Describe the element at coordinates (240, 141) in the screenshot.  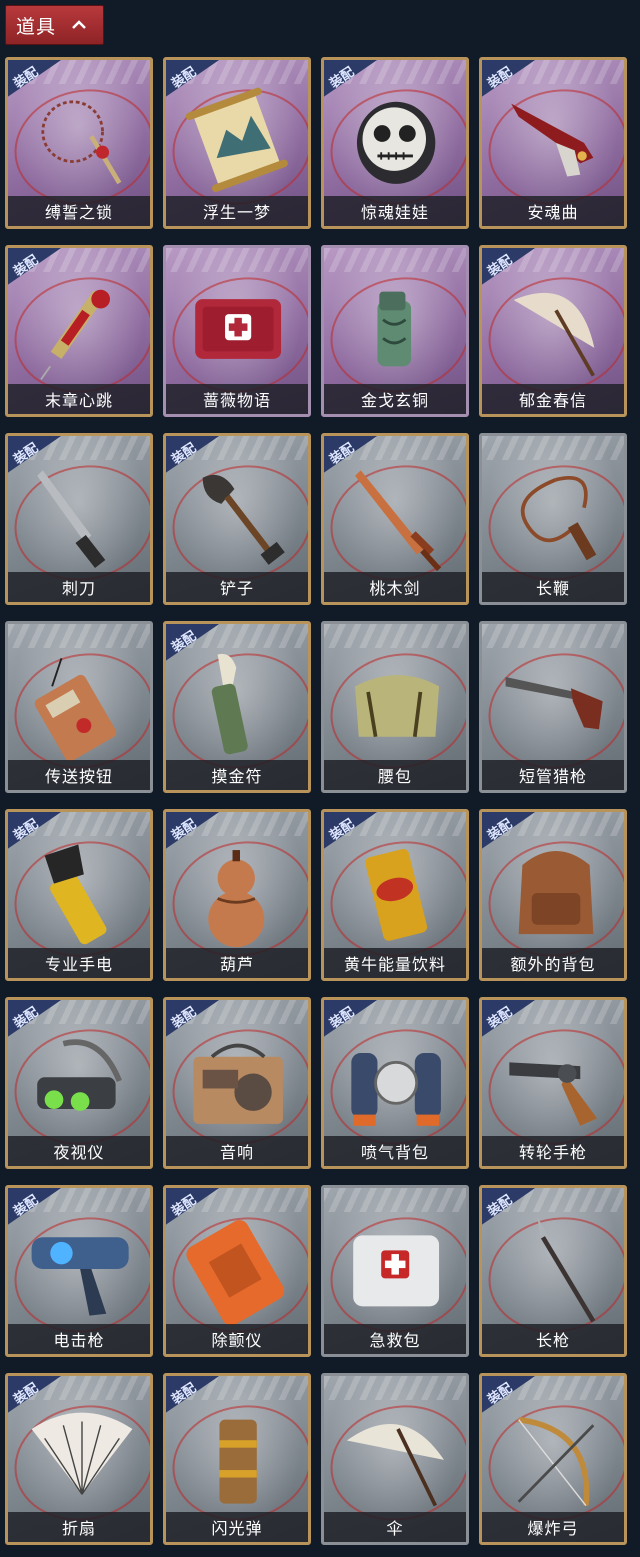
I see `scroll-icon` at that location.